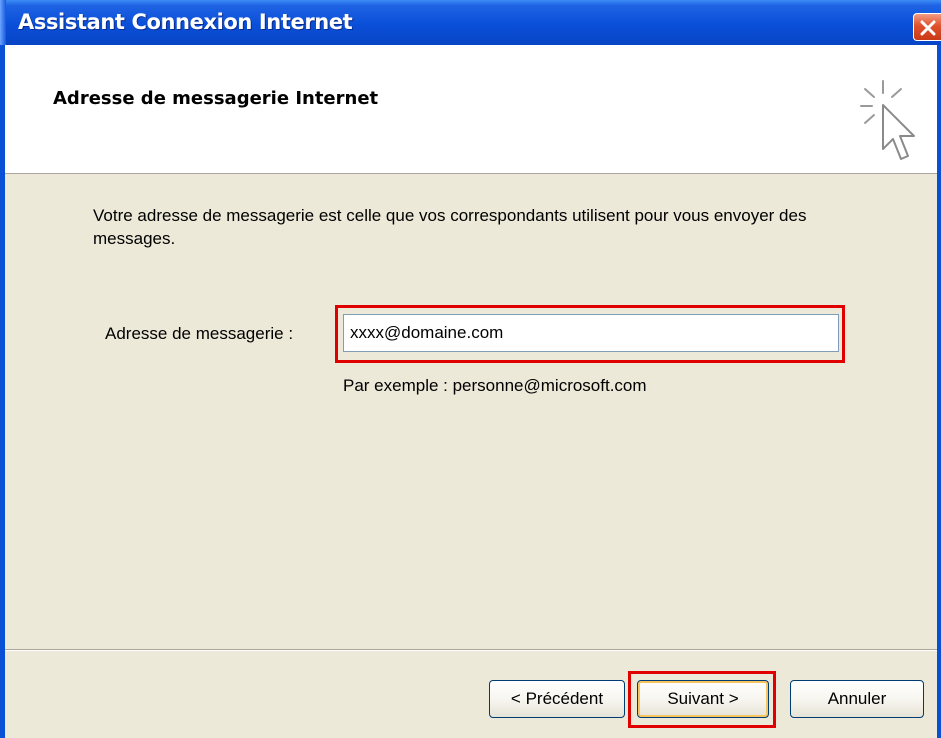 This screenshot has height=738, width=941. Describe the element at coordinates (471, 650) in the screenshot. I see `footer-separator` at that location.